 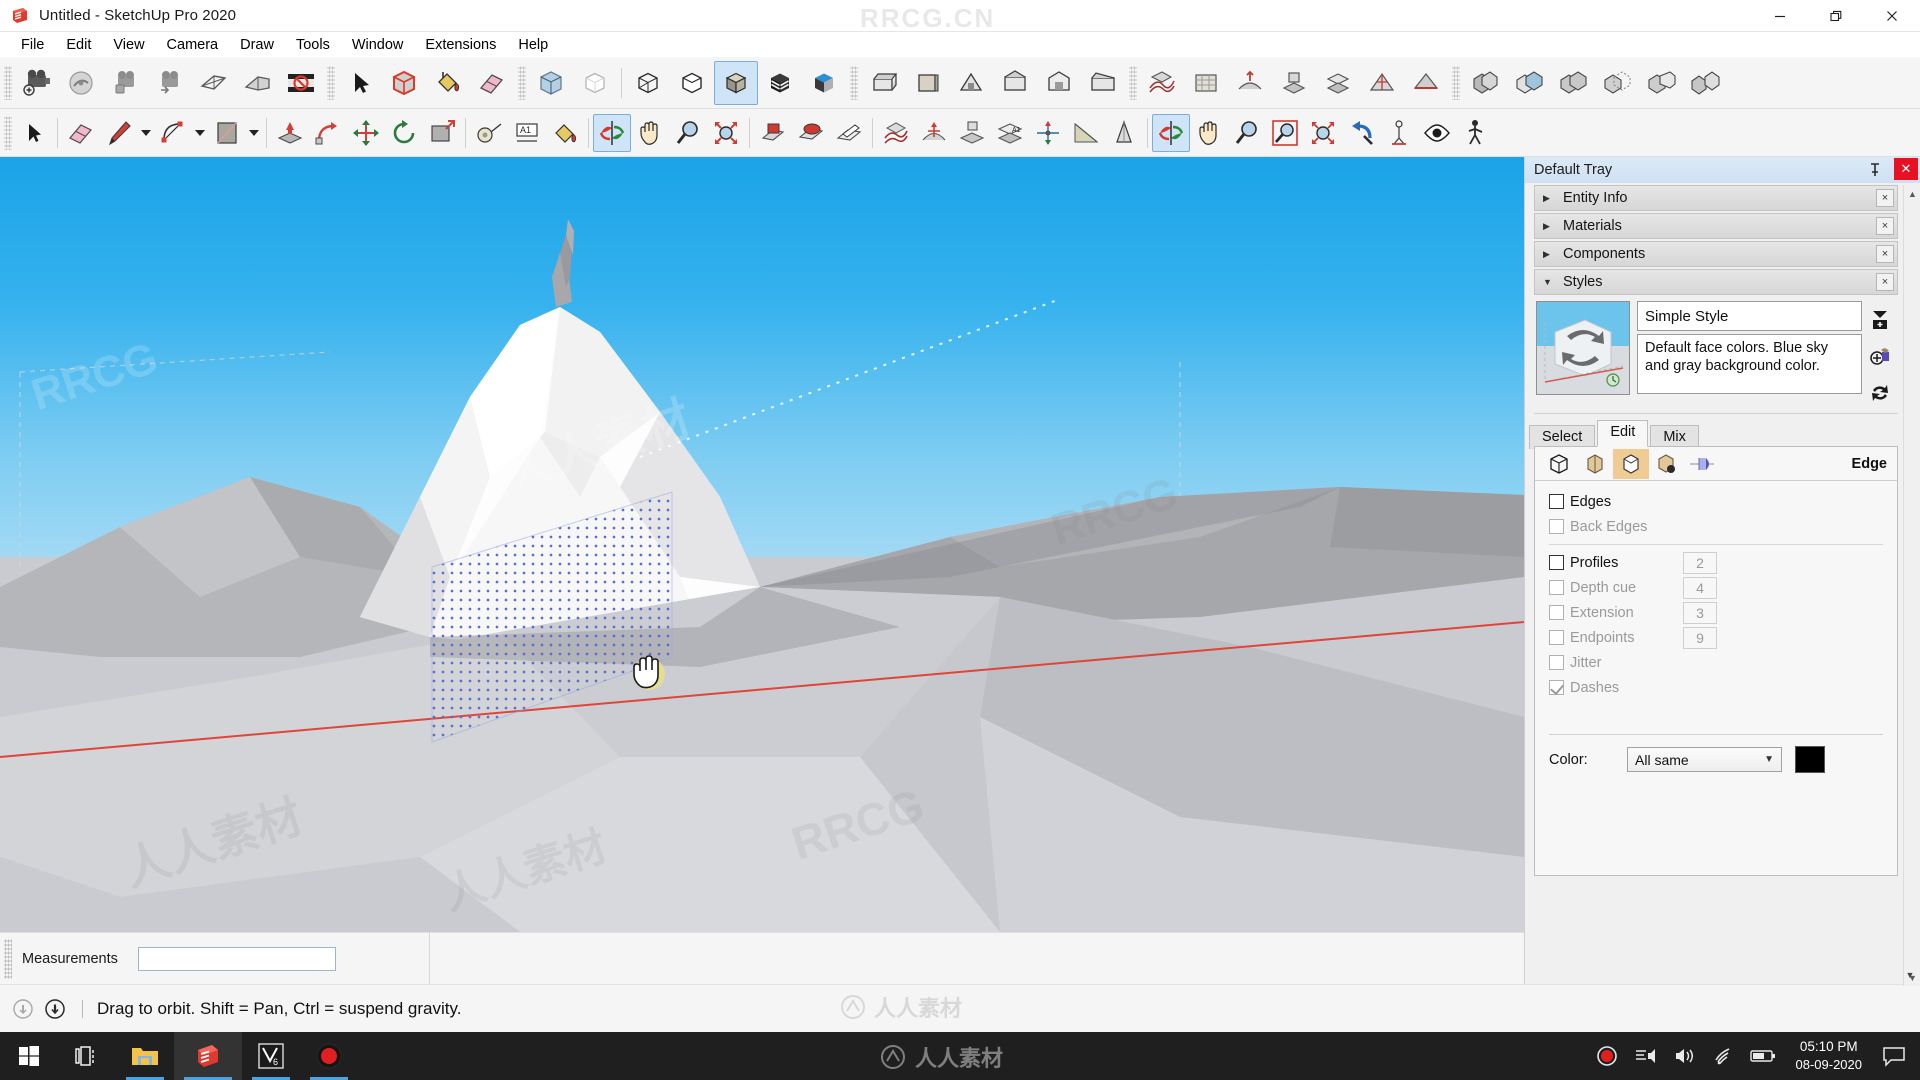 What do you see at coordinates (329, 1056) in the screenshot?
I see `recorder-icon` at bounding box center [329, 1056].